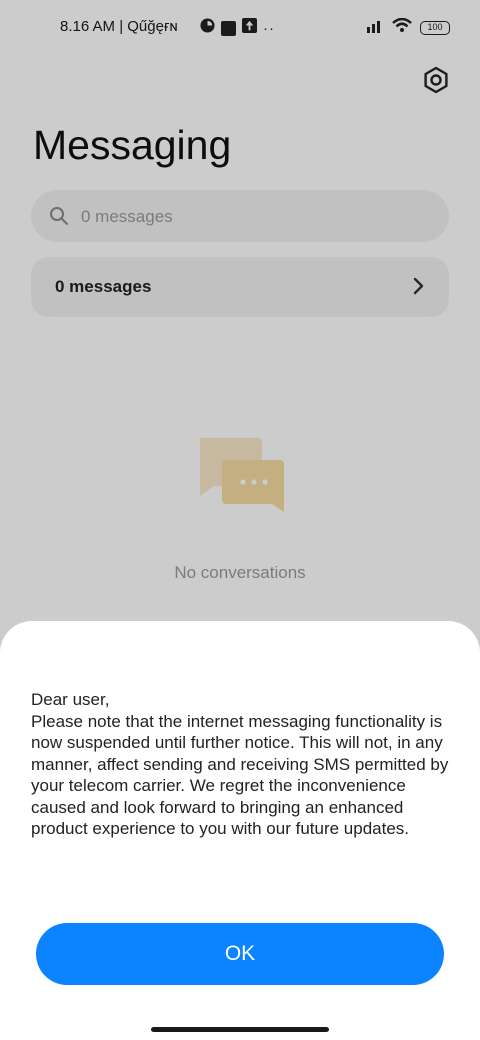 The width and height of the screenshot is (480, 1040). I want to click on home-indicator, so click(240, 1029).